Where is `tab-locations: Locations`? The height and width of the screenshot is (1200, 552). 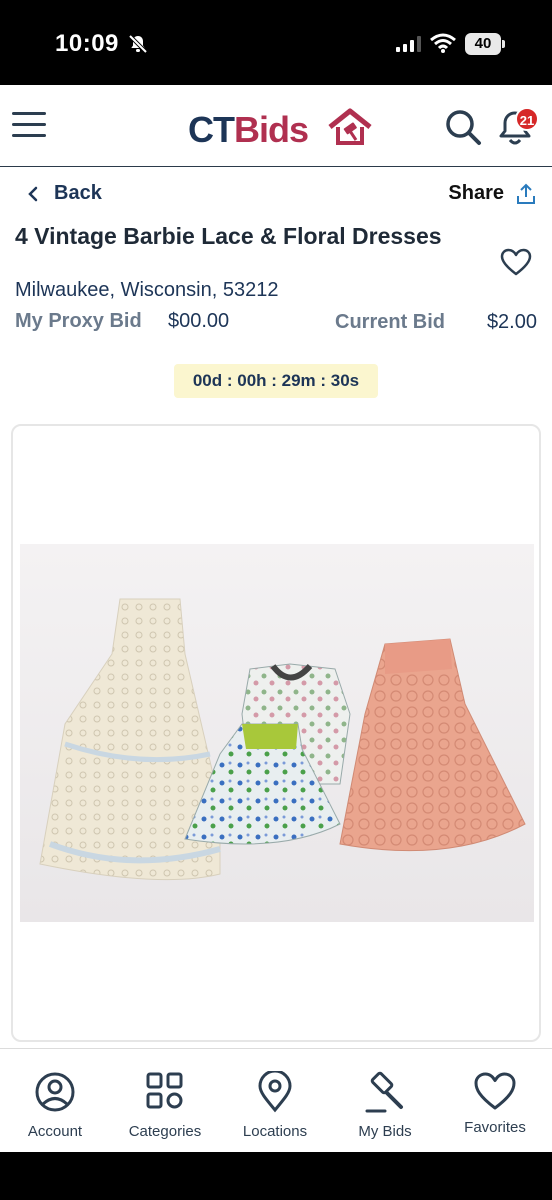
tab-locations: Locations is located at coordinates (275, 1101).